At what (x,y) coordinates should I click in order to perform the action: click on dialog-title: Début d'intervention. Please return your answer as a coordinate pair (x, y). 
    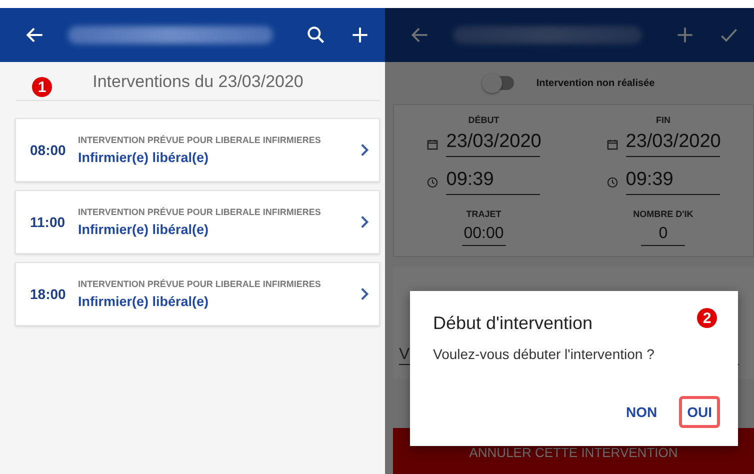
    Looking at the image, I should click on (513, 323).